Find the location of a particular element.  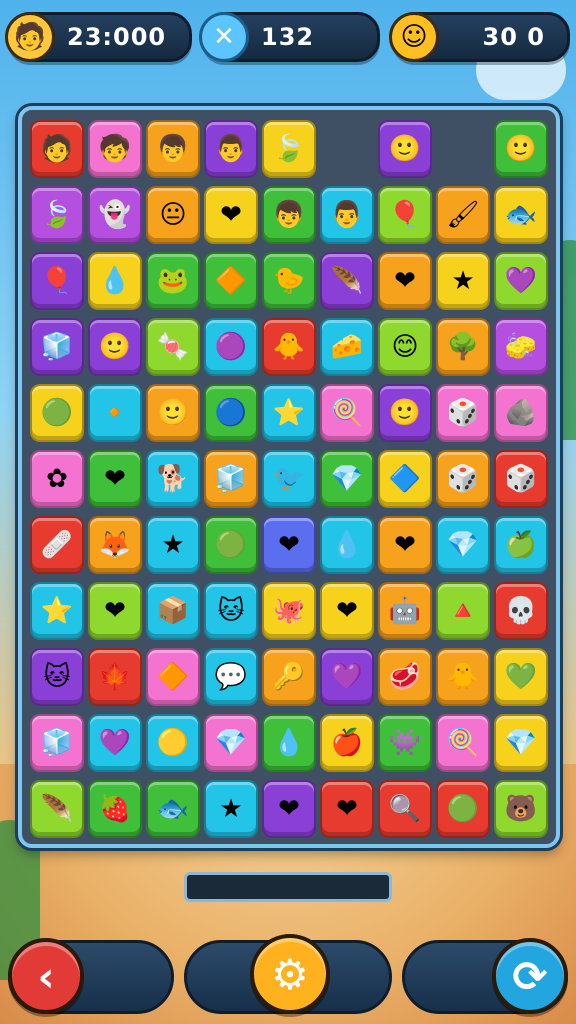

tile-flower: ✿ is located at coordinates (57, 479).